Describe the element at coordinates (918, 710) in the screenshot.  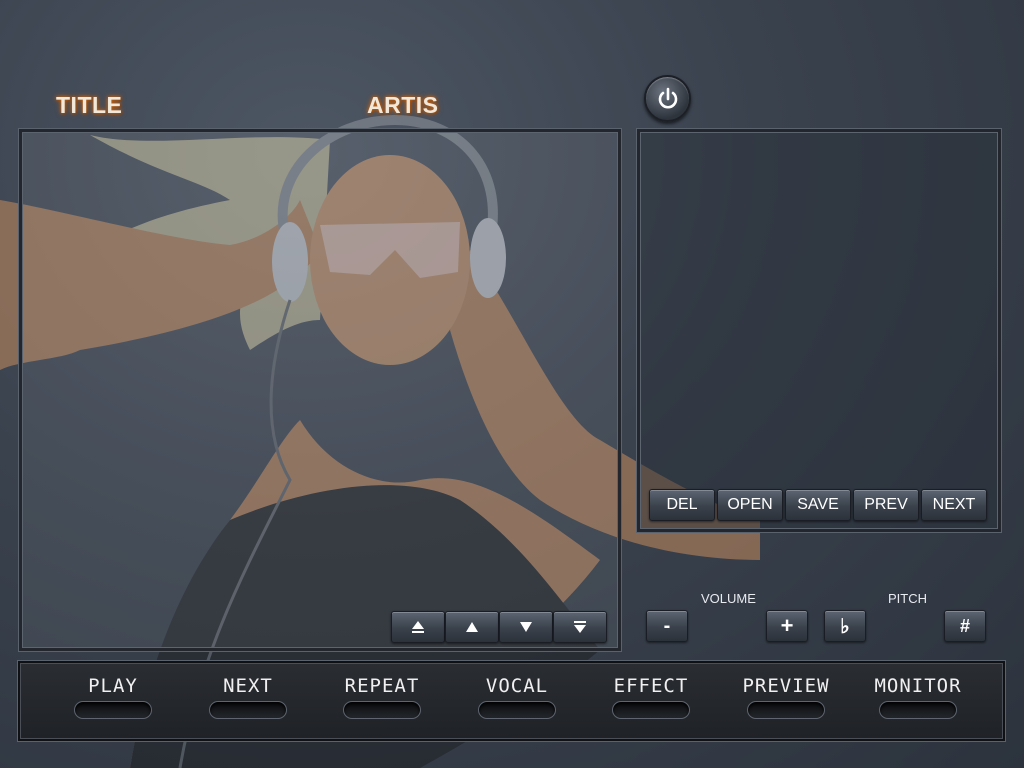
I see `monitor-button` at that location.